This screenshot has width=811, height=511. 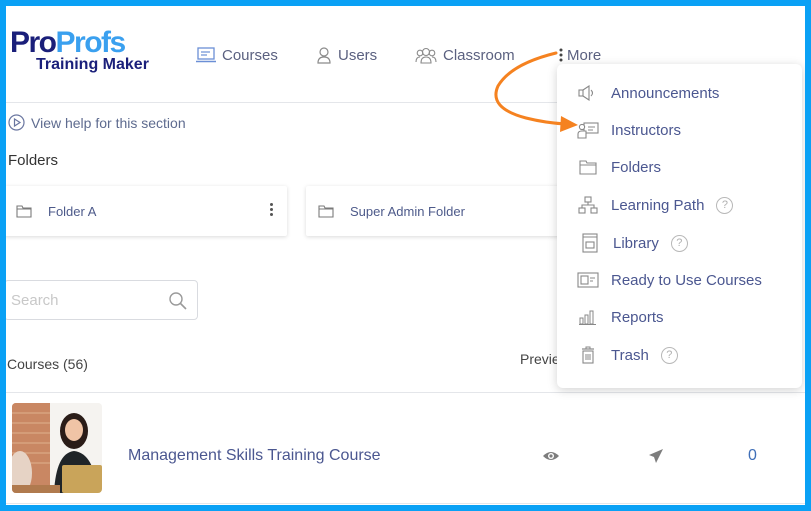 I want to click on nav-classroom: Classroom, so click(x=465, y=55).